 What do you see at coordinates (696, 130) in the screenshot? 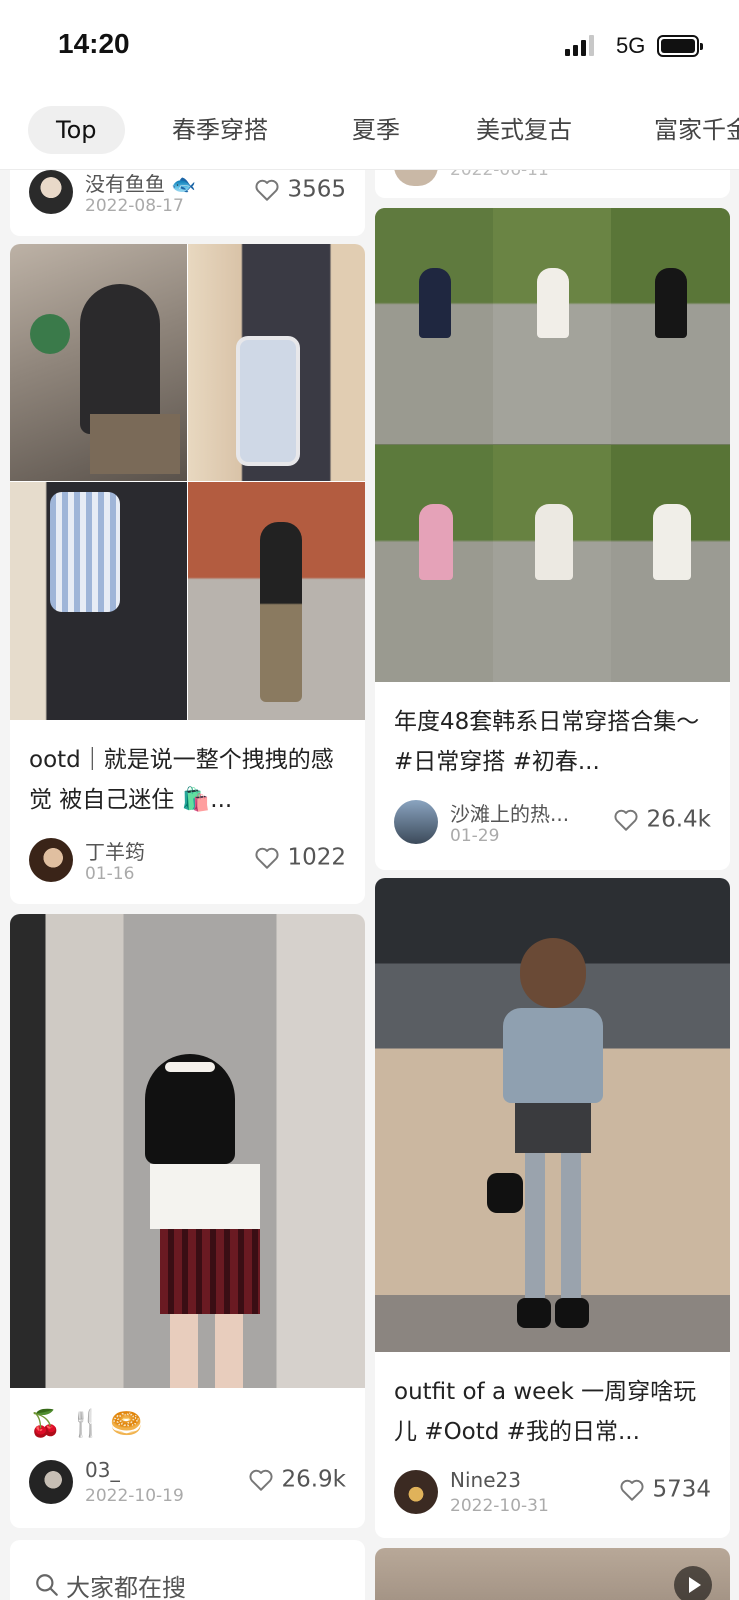
I see `tab-rich-lady: 富家千金` at bounding box center [696, 130].